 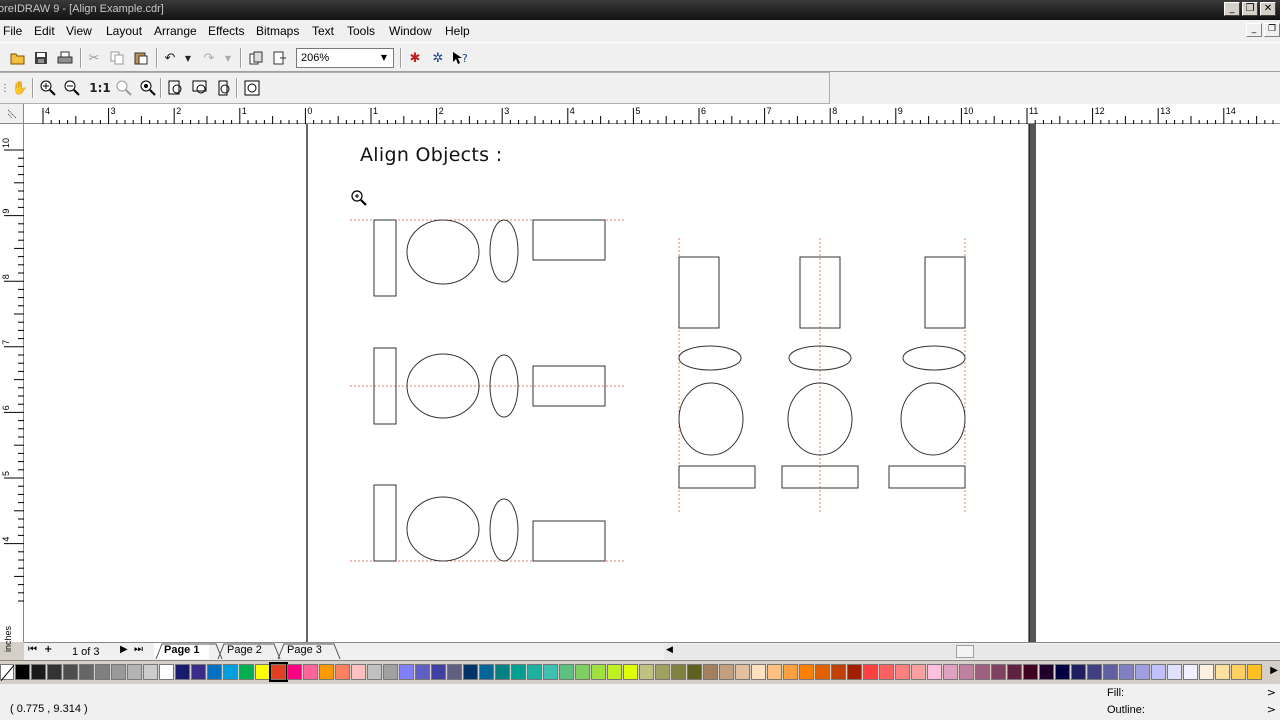 I want to click on redo-dropdown-icon: ▼, so click(x=228, y=58).